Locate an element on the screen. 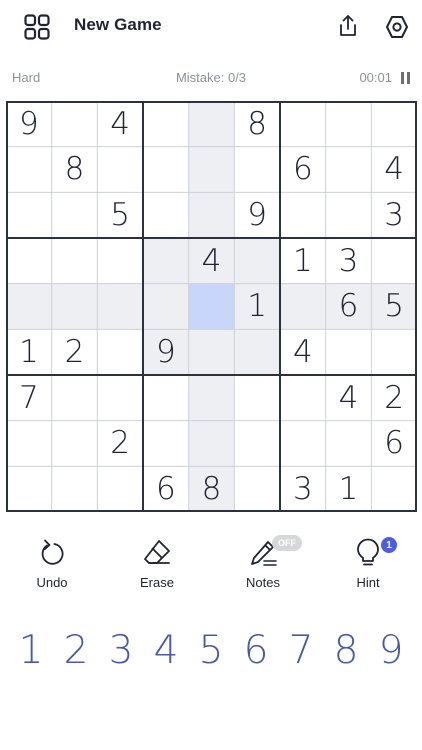 This screenshot has height=750, width=422. board-cell-r9-c6 is located at coordinates (257, 489).